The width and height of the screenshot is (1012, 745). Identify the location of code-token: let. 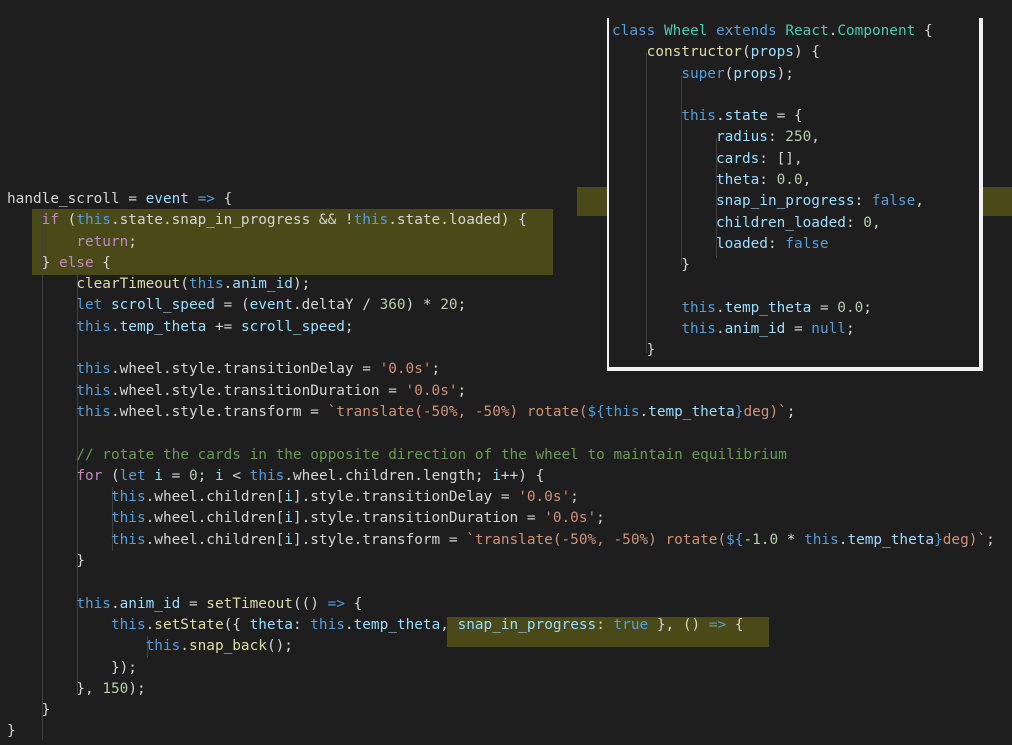
(132, 475).